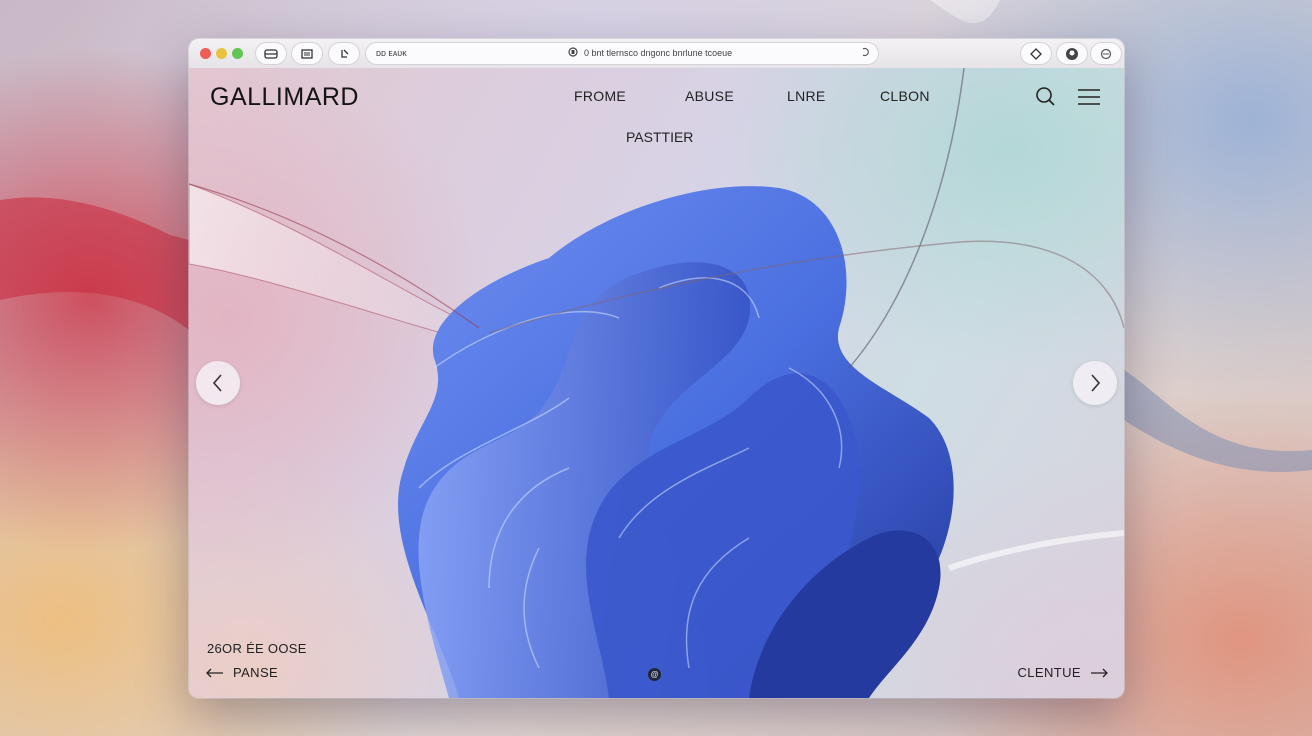  What do you see at coordinates (1036, 53) in the screenshot?
I see `extension-icon` at bounding box center [1036, 53].